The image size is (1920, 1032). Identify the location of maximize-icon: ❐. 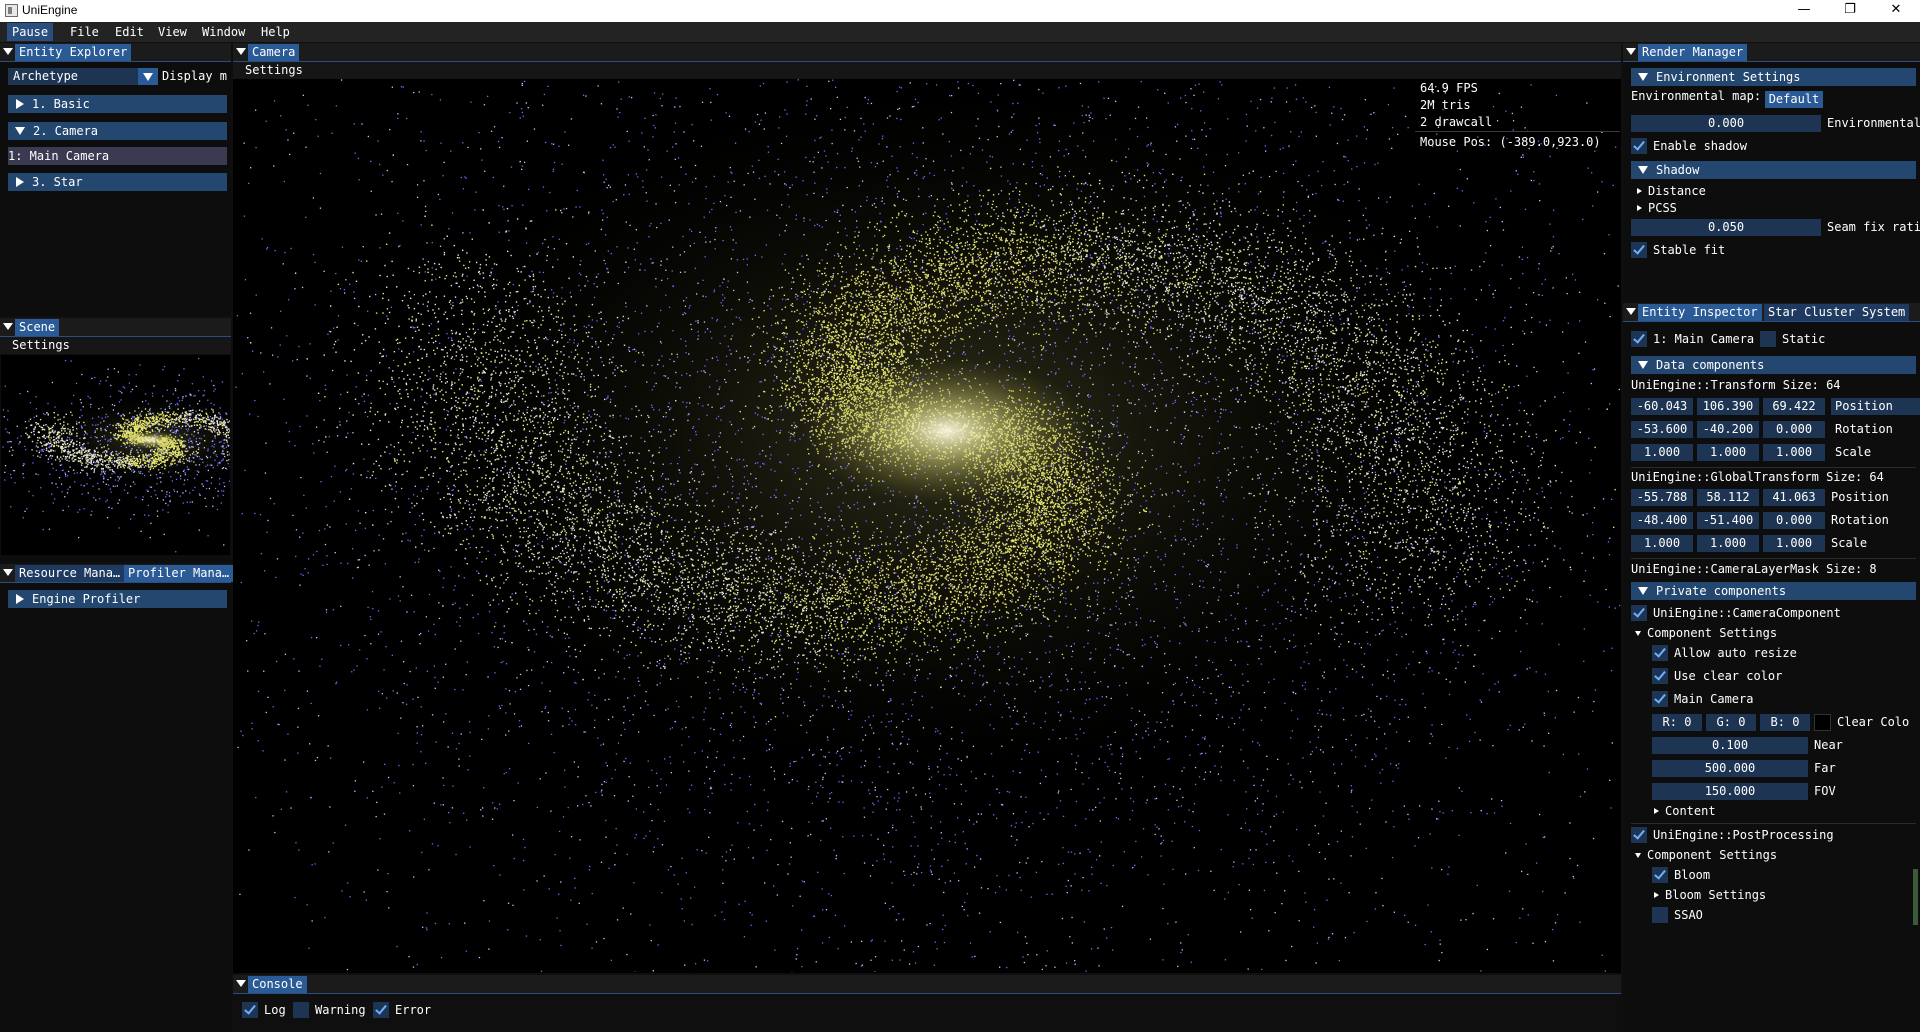
(1850, 11).